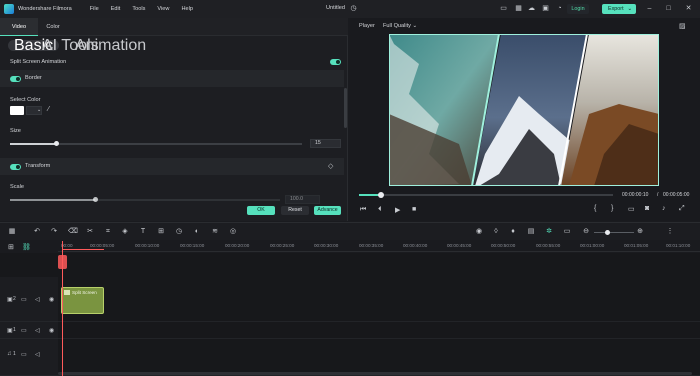 The height and width of the screenshot is (376, 700). What do you see at coordinates (15, 167) in the screenshot?
I see `transform-toggle` at bounding box center [15, 167].